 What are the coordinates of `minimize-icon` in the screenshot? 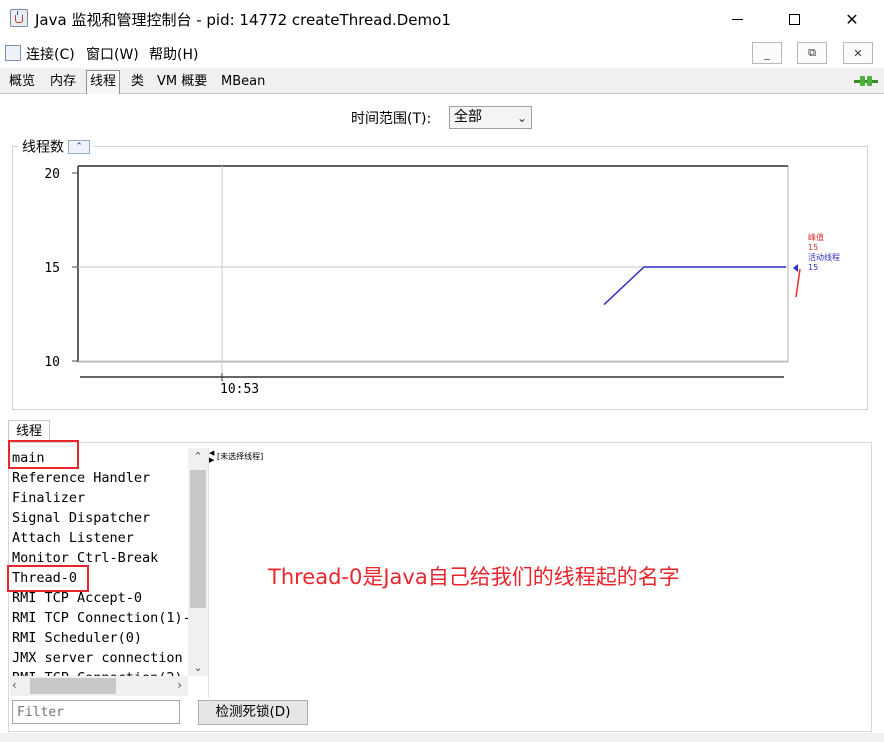 It's located at (737, 19).